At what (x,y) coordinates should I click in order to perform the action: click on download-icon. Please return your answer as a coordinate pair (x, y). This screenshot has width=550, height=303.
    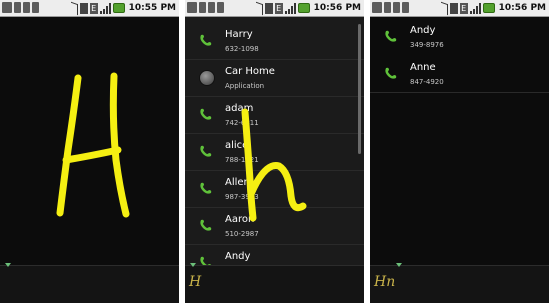
    Looking at the image, I should click on (387, 7).